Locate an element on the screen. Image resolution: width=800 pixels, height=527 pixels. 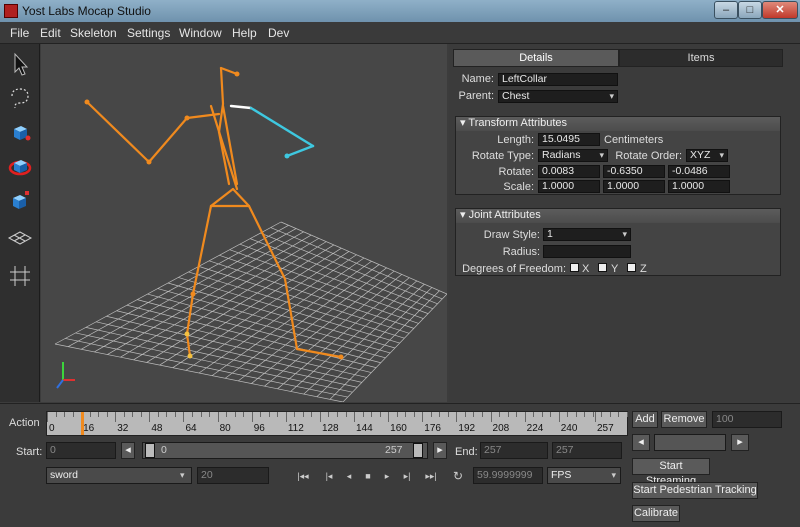
radius-field is located at coordinates (587, 251).